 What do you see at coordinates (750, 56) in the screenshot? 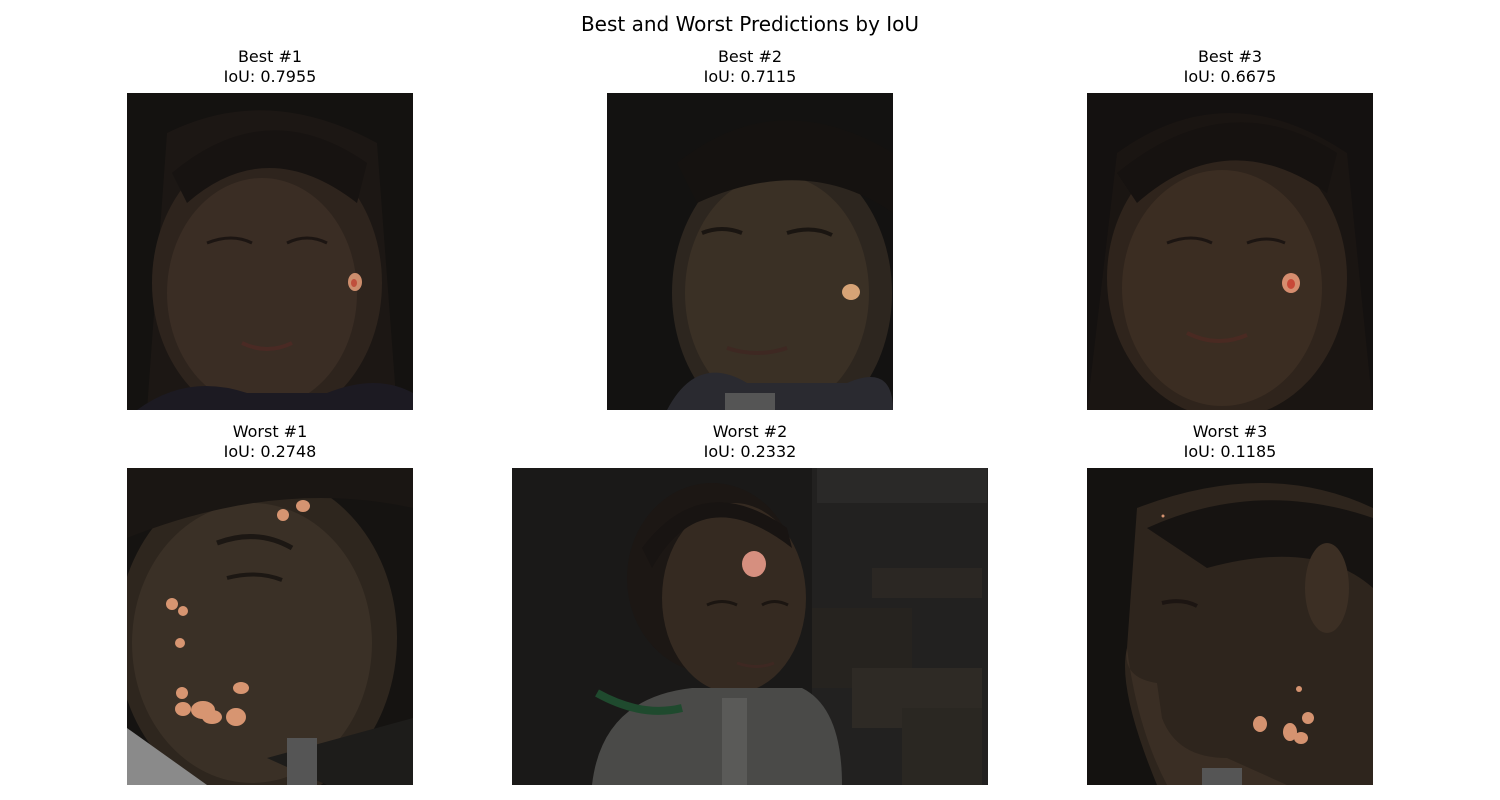
I see `panel-label: Best #2` at bounding box center [750, 56].